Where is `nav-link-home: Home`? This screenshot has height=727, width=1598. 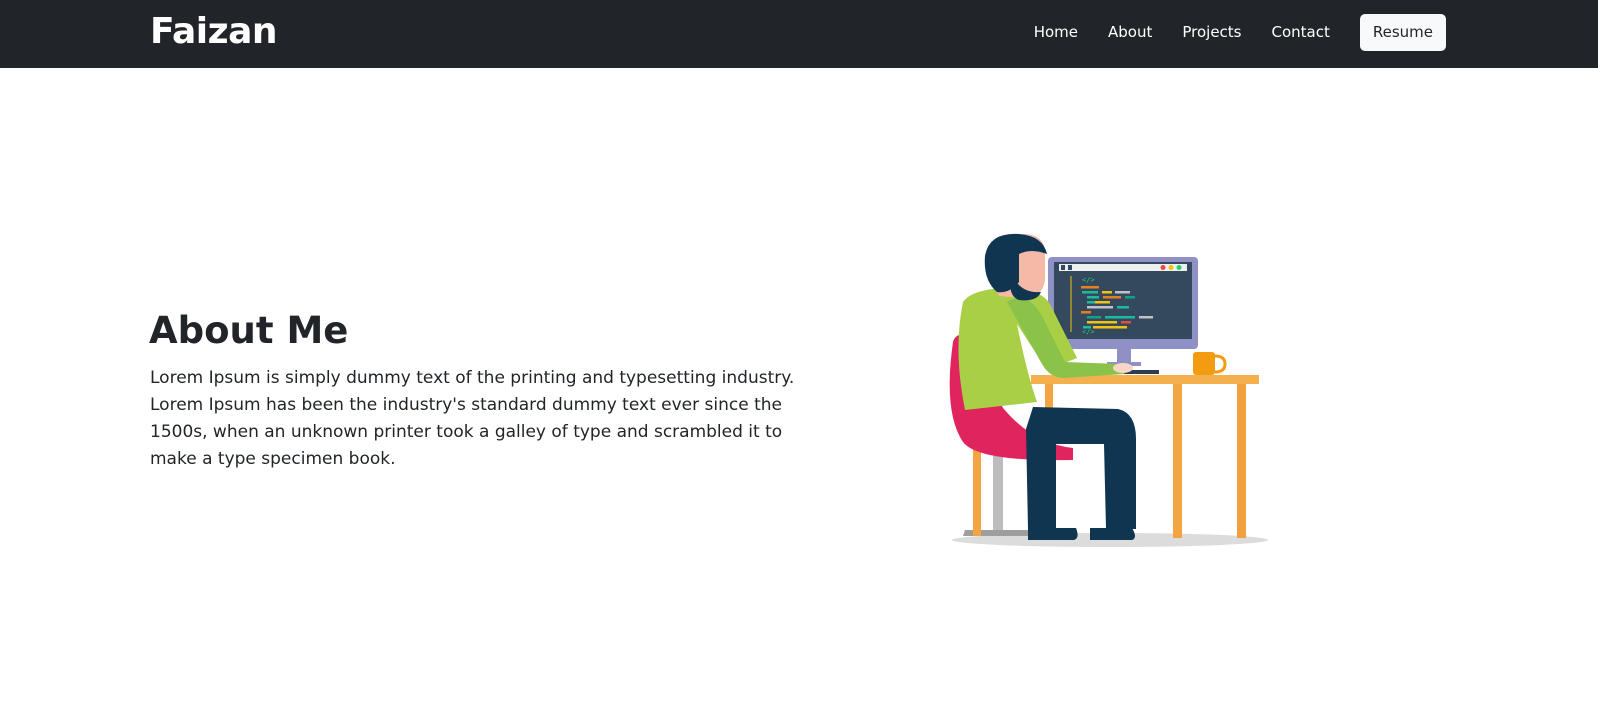
nav-link-home: Home is located at coordinates (1056, 32).